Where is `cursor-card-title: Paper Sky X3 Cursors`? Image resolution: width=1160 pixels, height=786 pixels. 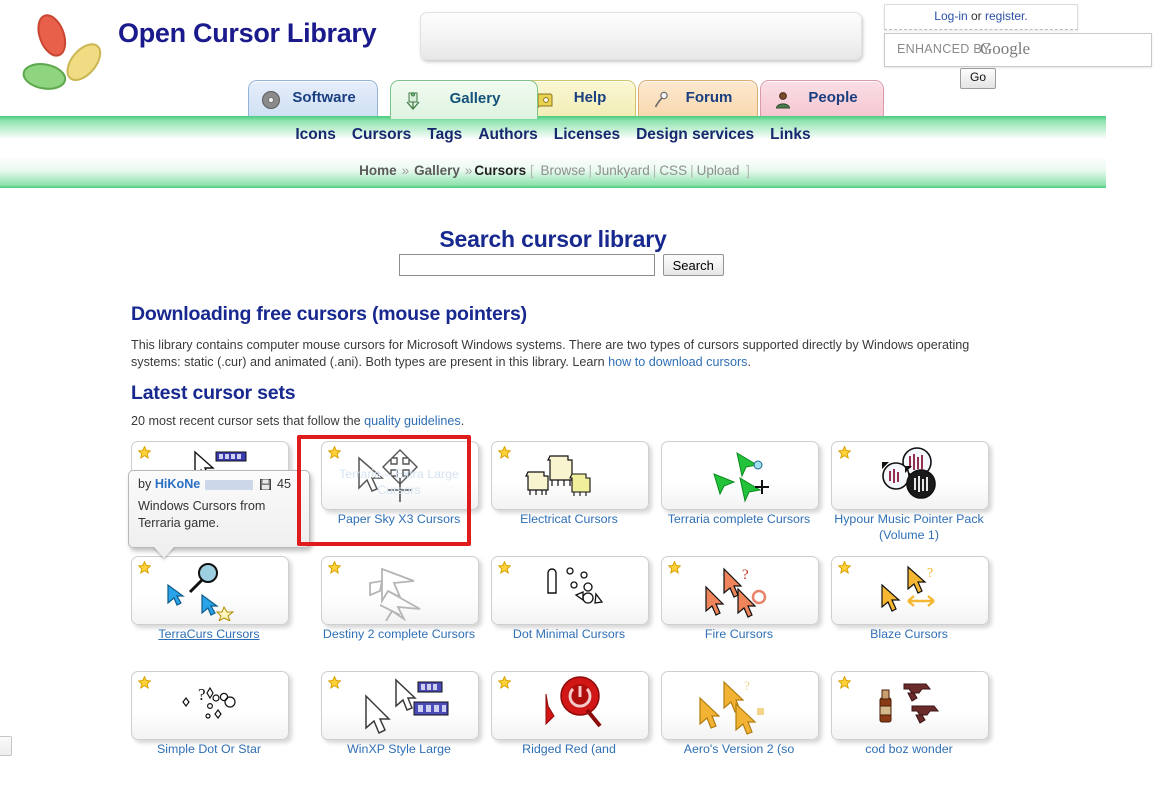
cursor-card-title: Paper Sky X3 Cursors is located at coordinates (399, 519).